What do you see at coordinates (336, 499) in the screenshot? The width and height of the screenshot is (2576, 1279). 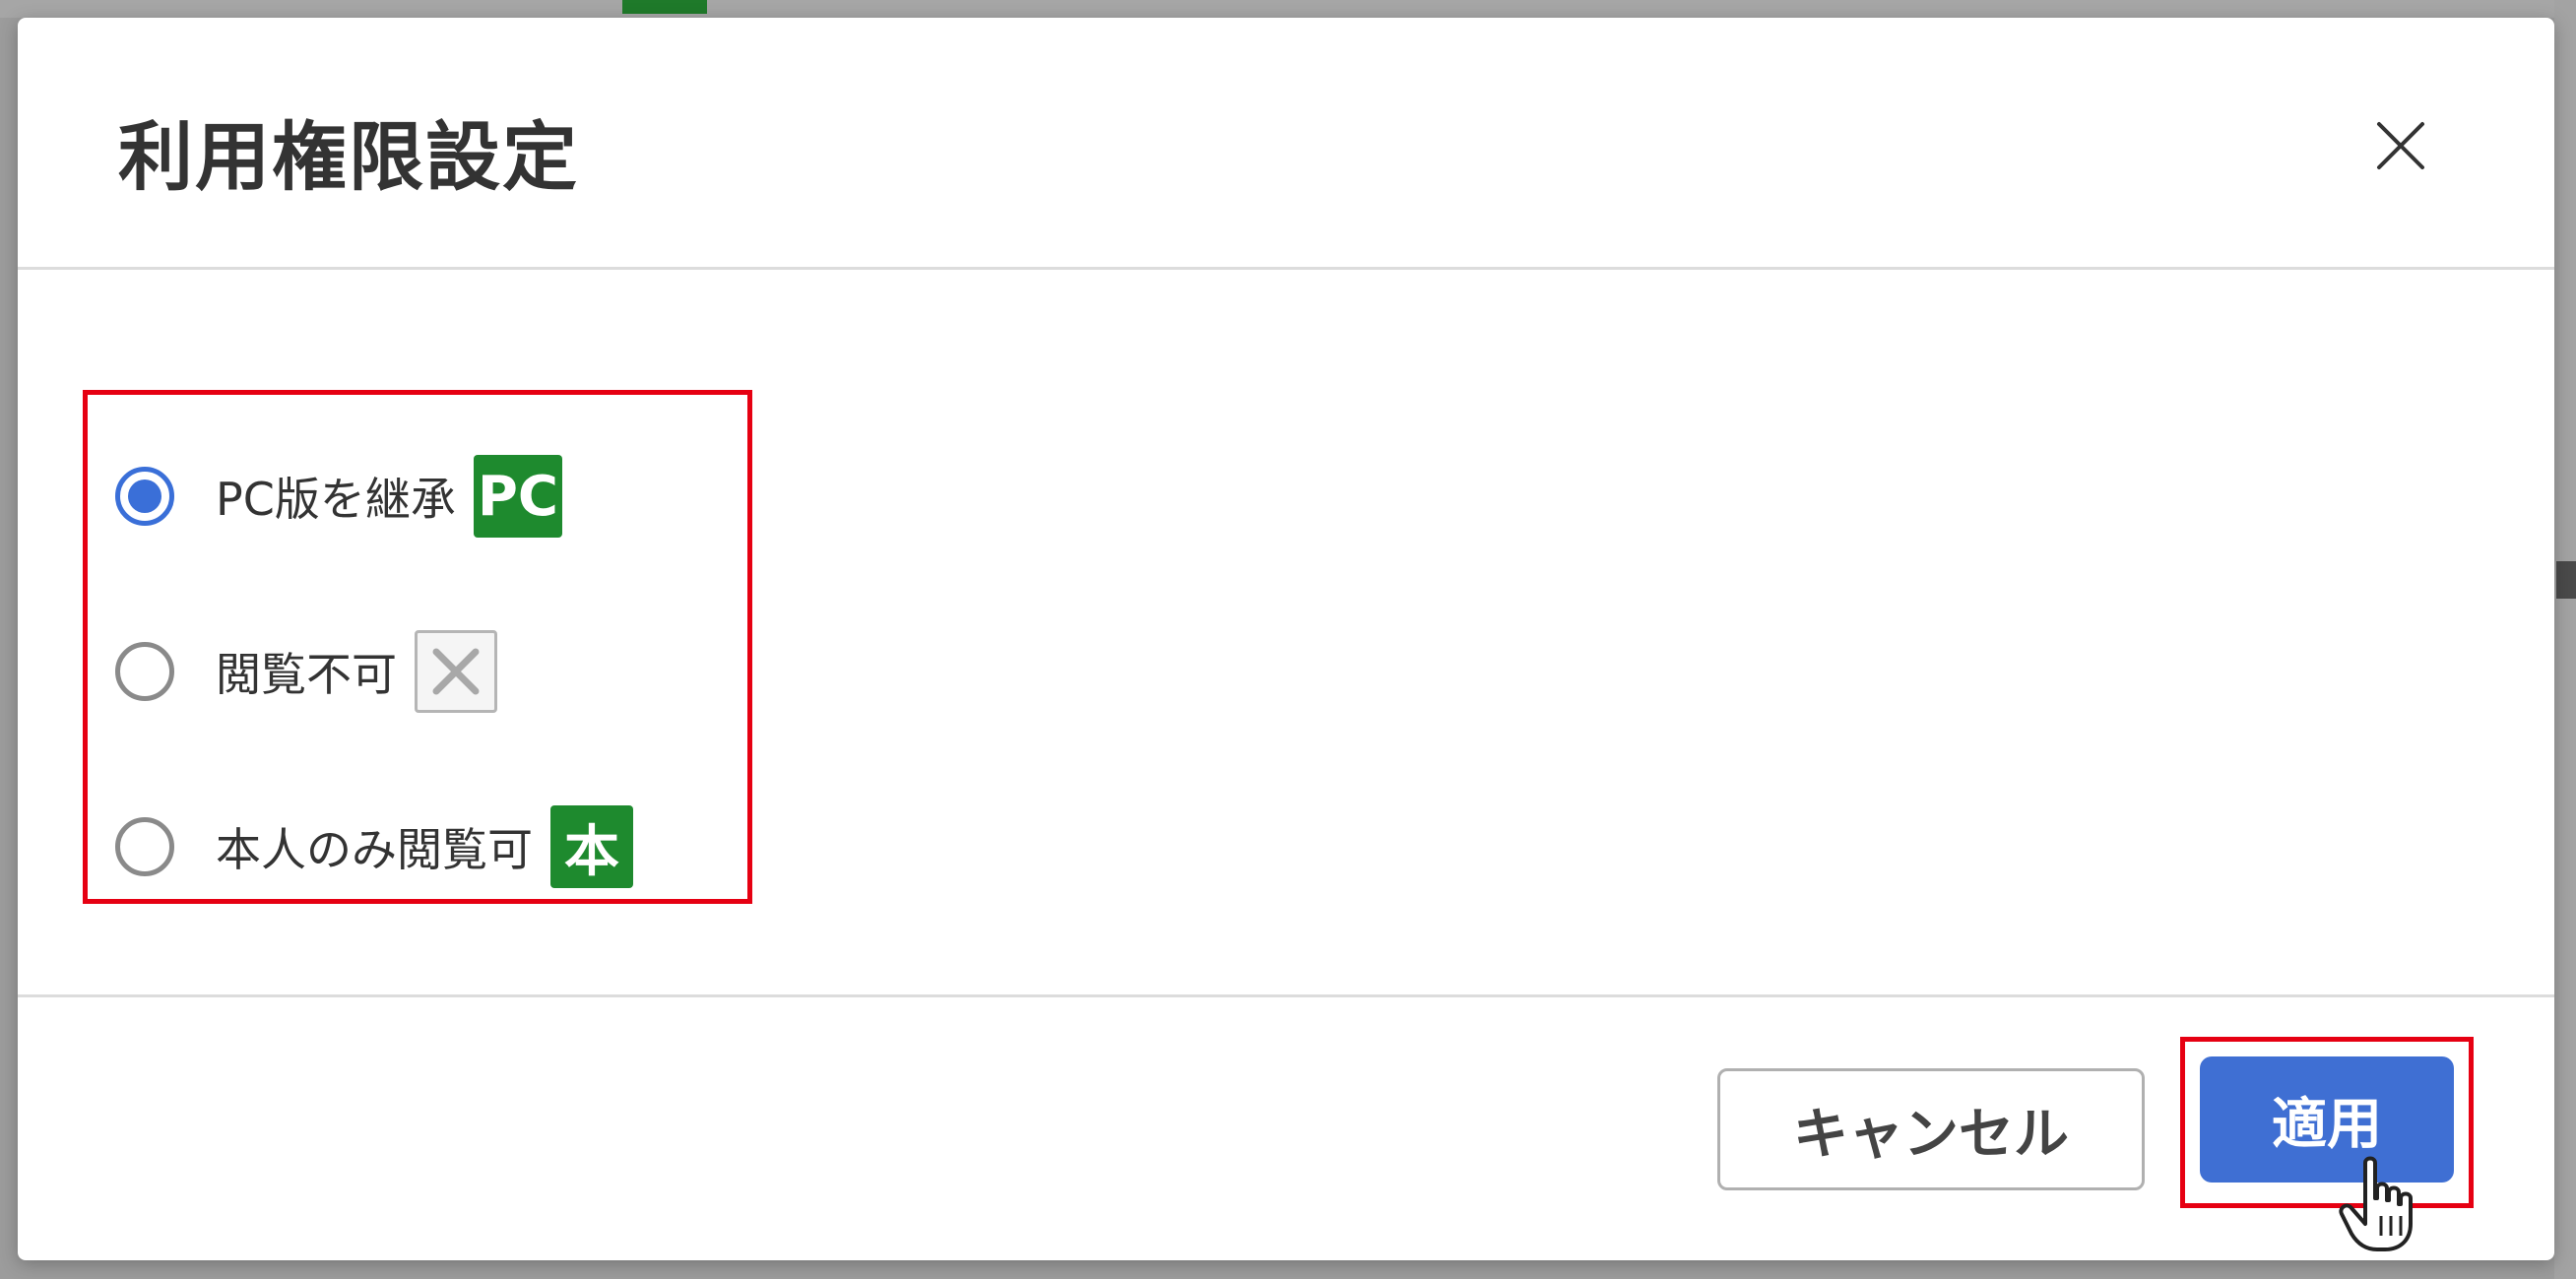 I see `option-label: PC版を継承` at bounding box center [336, 499].